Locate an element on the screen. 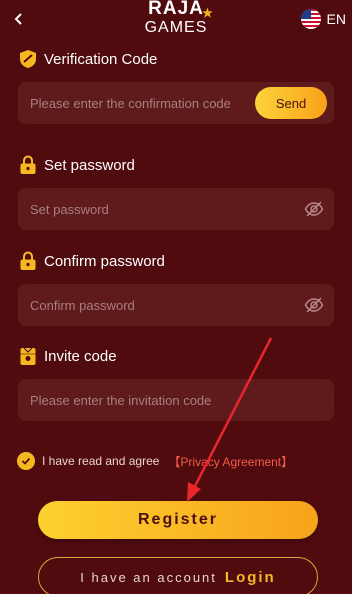 The width and height of the screenshot is (352, 594). shield-icon is located at coordinates (28, 59).